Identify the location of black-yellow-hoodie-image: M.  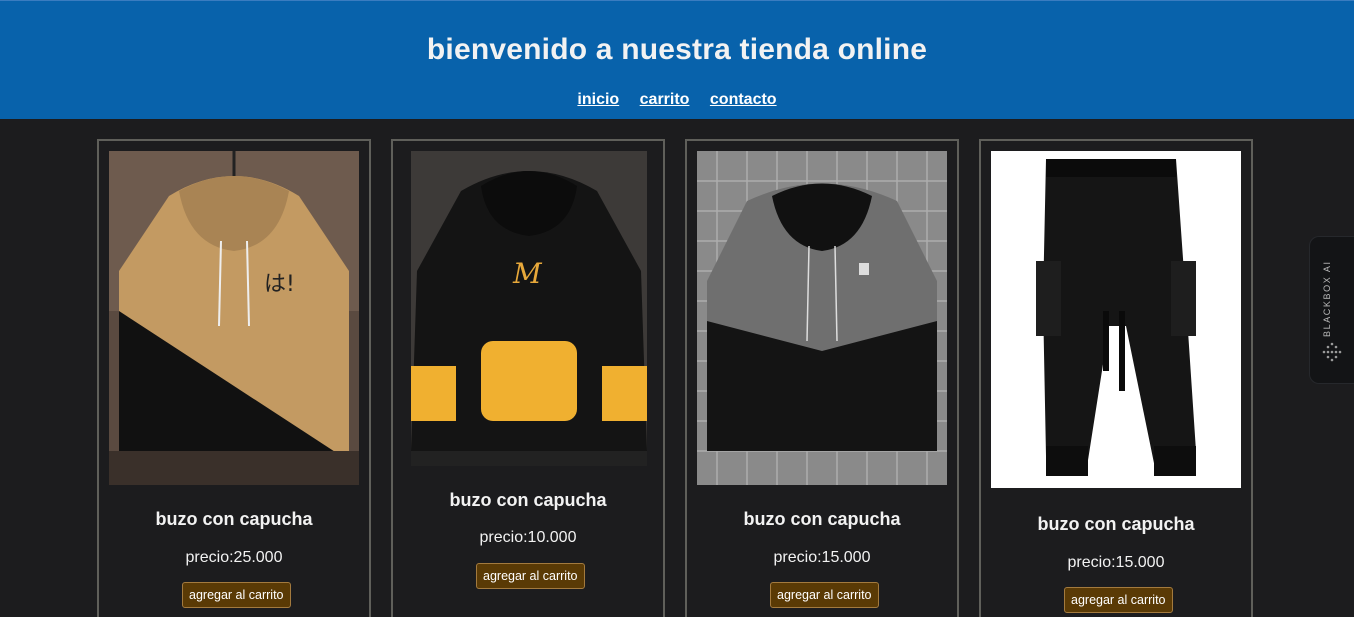
(529, 308).